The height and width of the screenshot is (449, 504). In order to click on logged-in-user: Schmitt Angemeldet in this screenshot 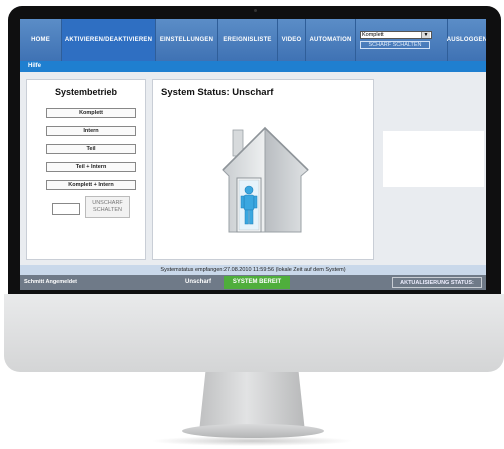, I will do `click(50, 282)`.